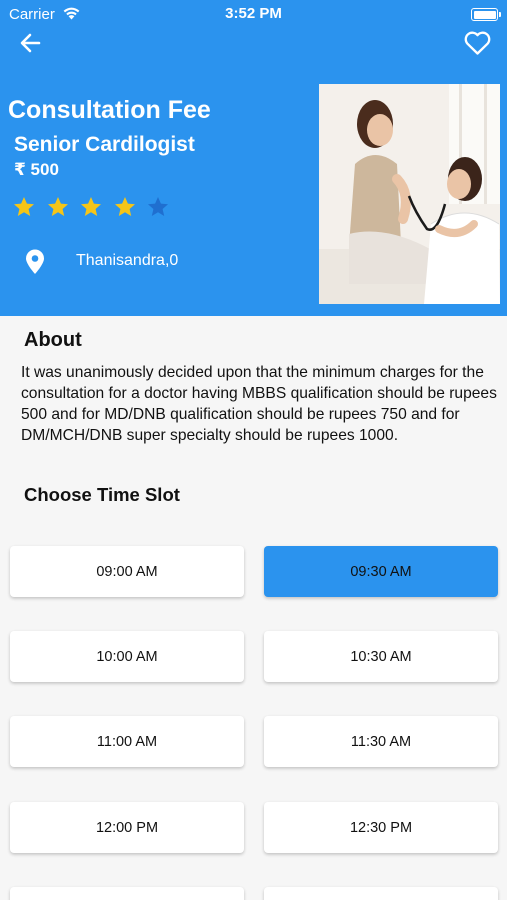  What do you see at coordinates (381, 571) in the screenshot?
I see `time-slot-button: 09:30 AM` at bounding box center [381, 571].